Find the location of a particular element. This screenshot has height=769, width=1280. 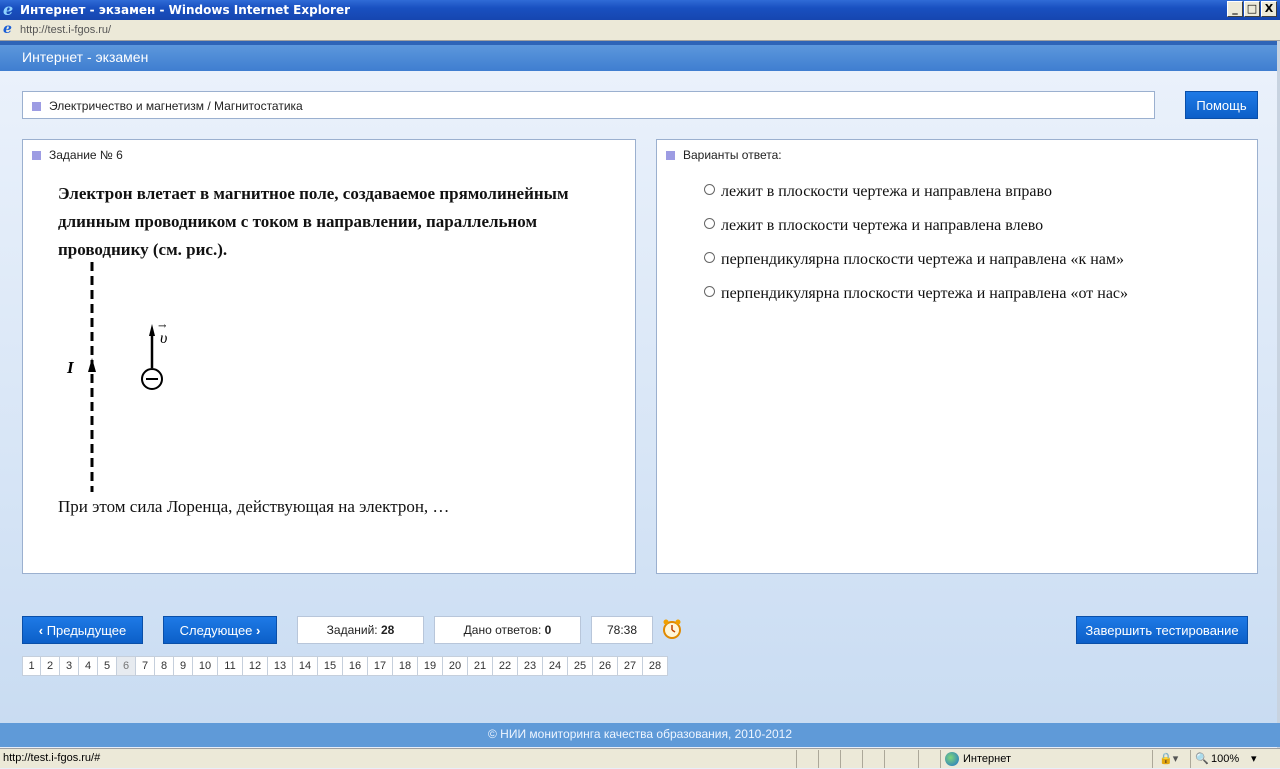

alarm-clock-icon is located at coordinates (672, 629).